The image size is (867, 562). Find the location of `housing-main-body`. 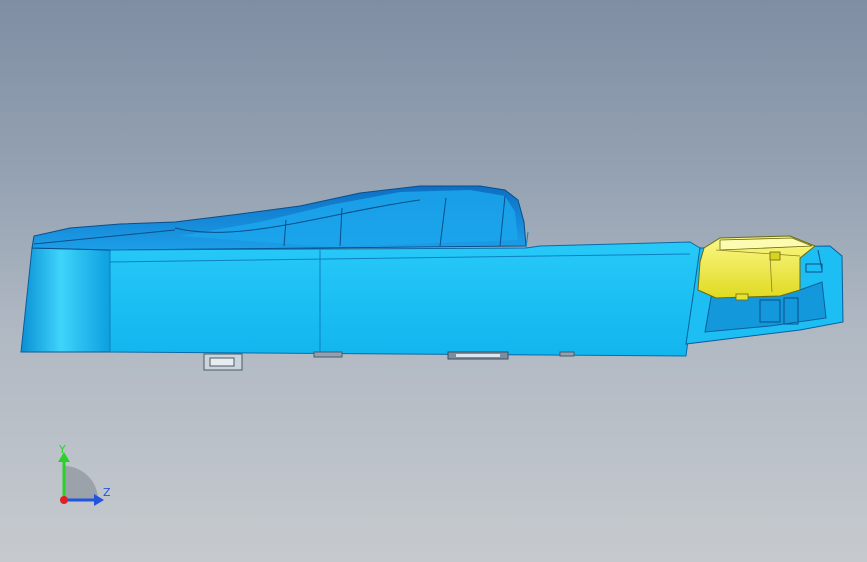

housing-main-body is located at coordinates (405, 299).